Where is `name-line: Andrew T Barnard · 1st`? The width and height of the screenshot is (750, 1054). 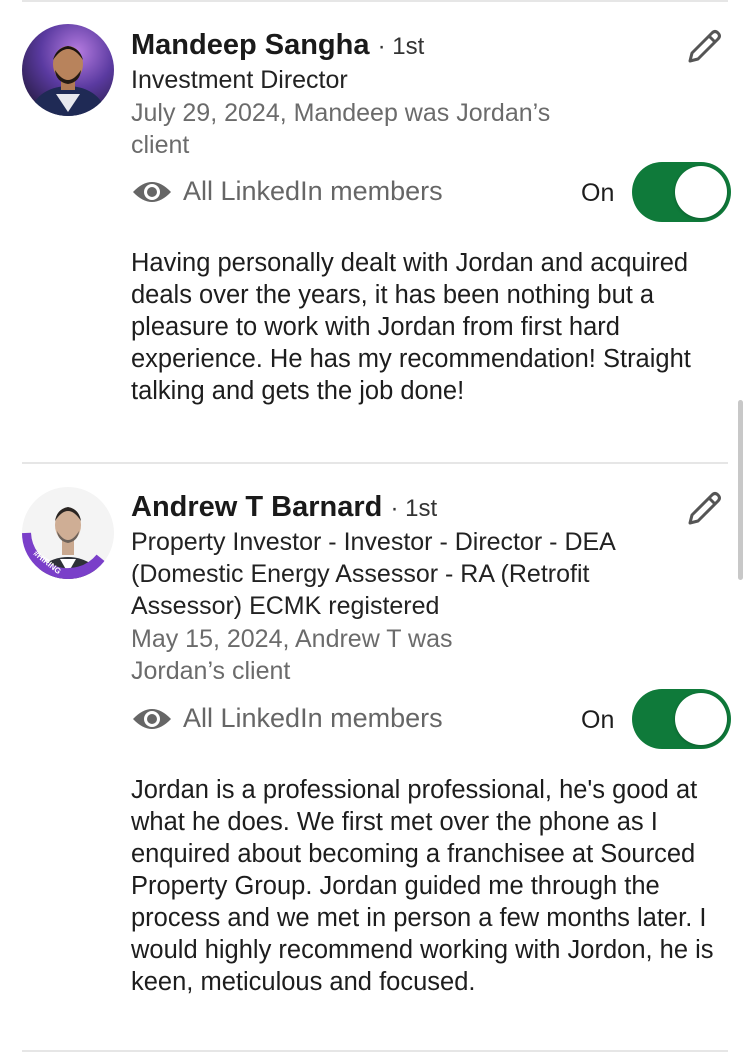 name-line: Andrew T Barnard · 1st is located at coordinates (284, 508).